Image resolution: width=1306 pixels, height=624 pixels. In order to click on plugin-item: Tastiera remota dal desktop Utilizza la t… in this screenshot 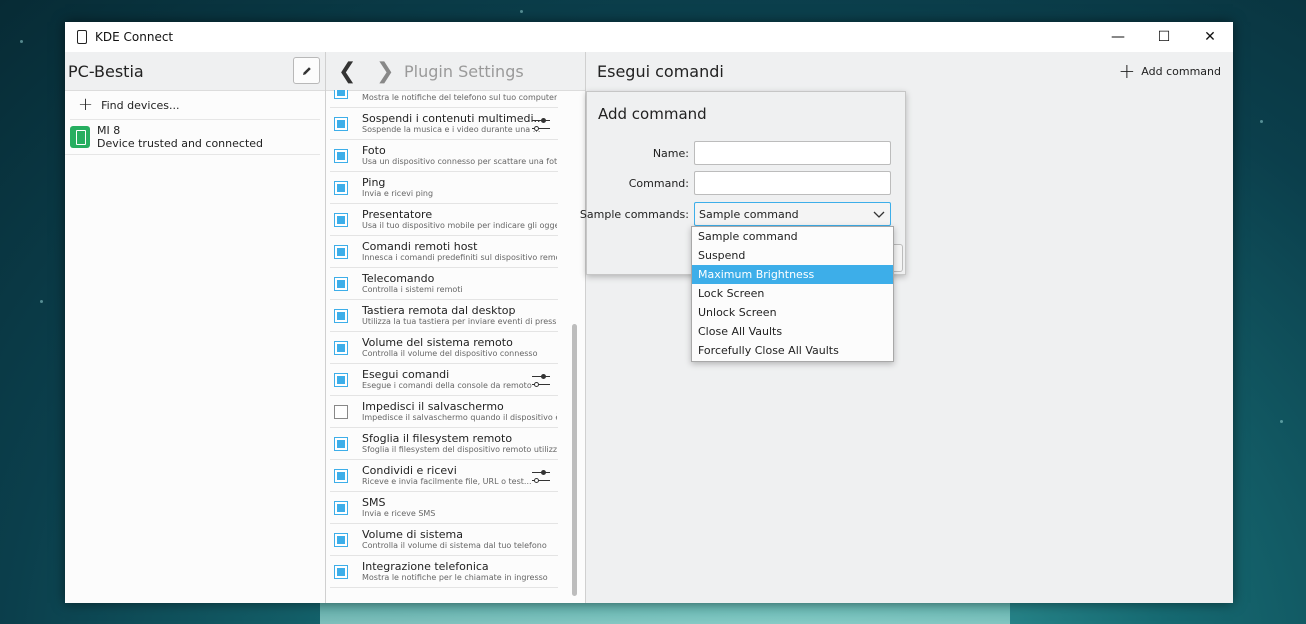, I will do `click(444, 316)`.